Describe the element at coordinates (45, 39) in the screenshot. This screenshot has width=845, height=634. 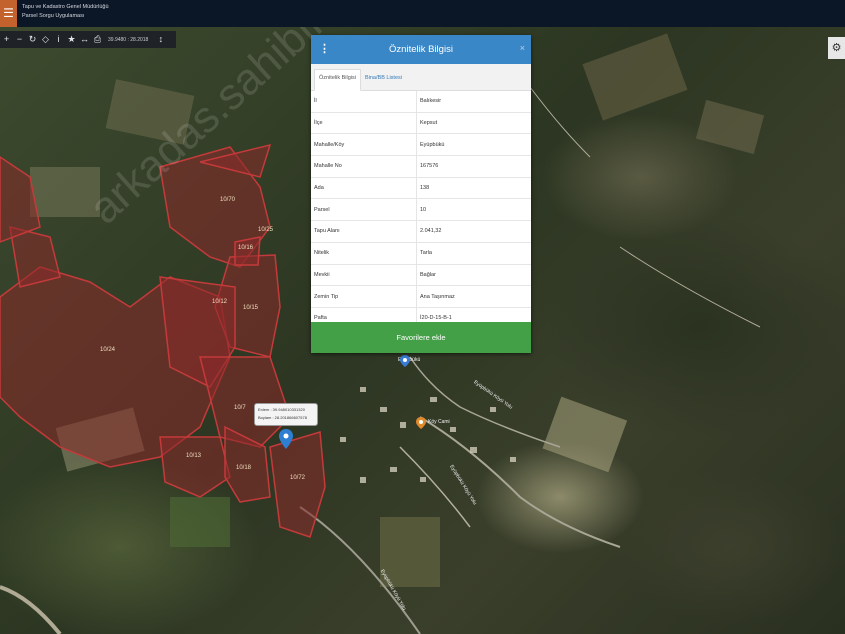
I see `locate-icon: ◇` at that location.